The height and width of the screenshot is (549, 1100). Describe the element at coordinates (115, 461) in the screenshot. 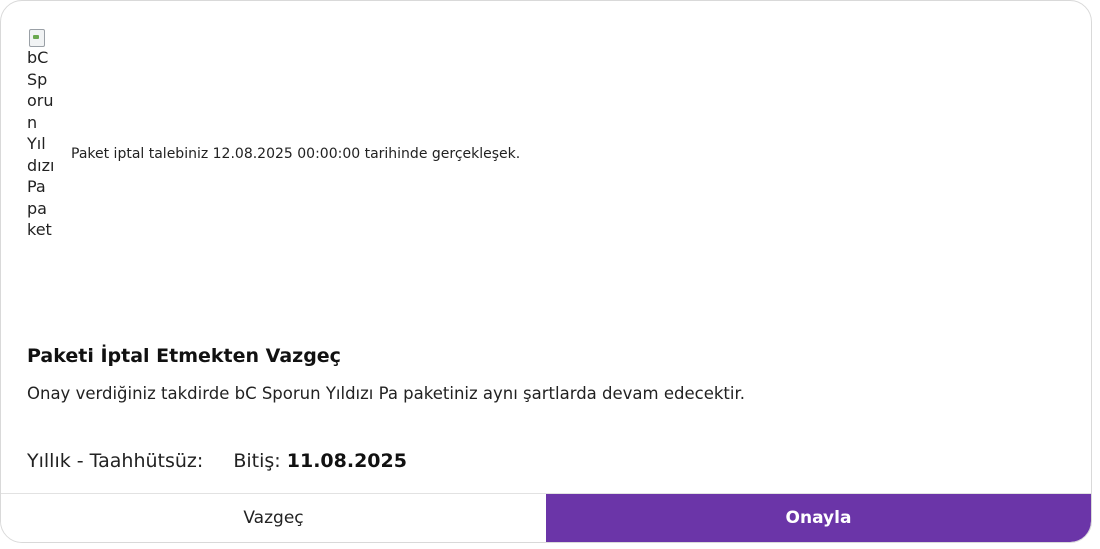

I see `plan-type: Yıllık - Taahhütsüz:` at that location.